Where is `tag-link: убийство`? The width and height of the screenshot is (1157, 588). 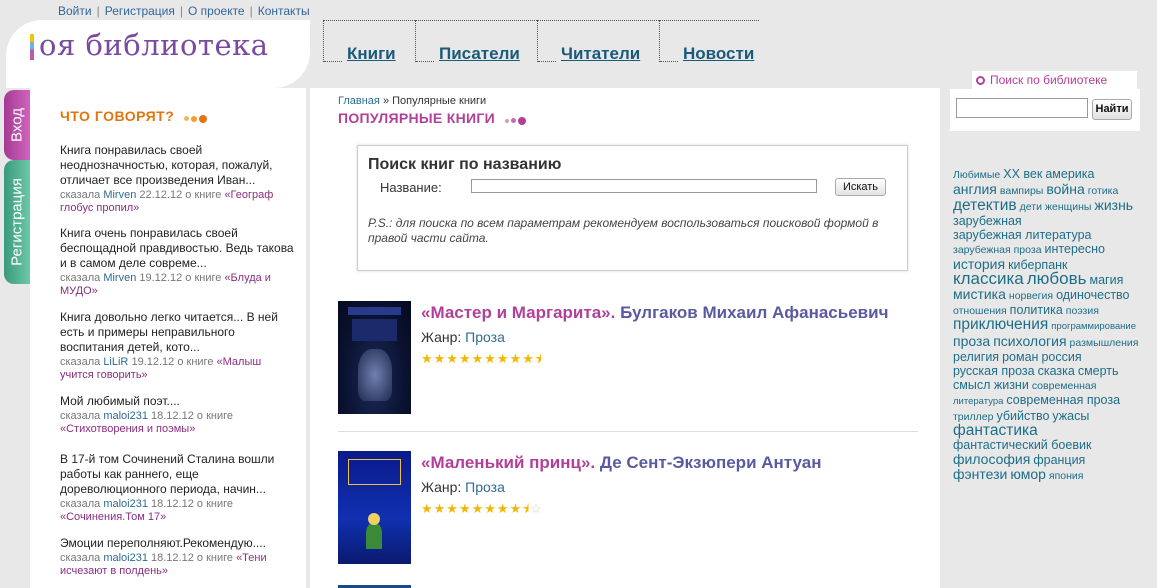
tag-link: убийство is located at coordinates (1022, 416).